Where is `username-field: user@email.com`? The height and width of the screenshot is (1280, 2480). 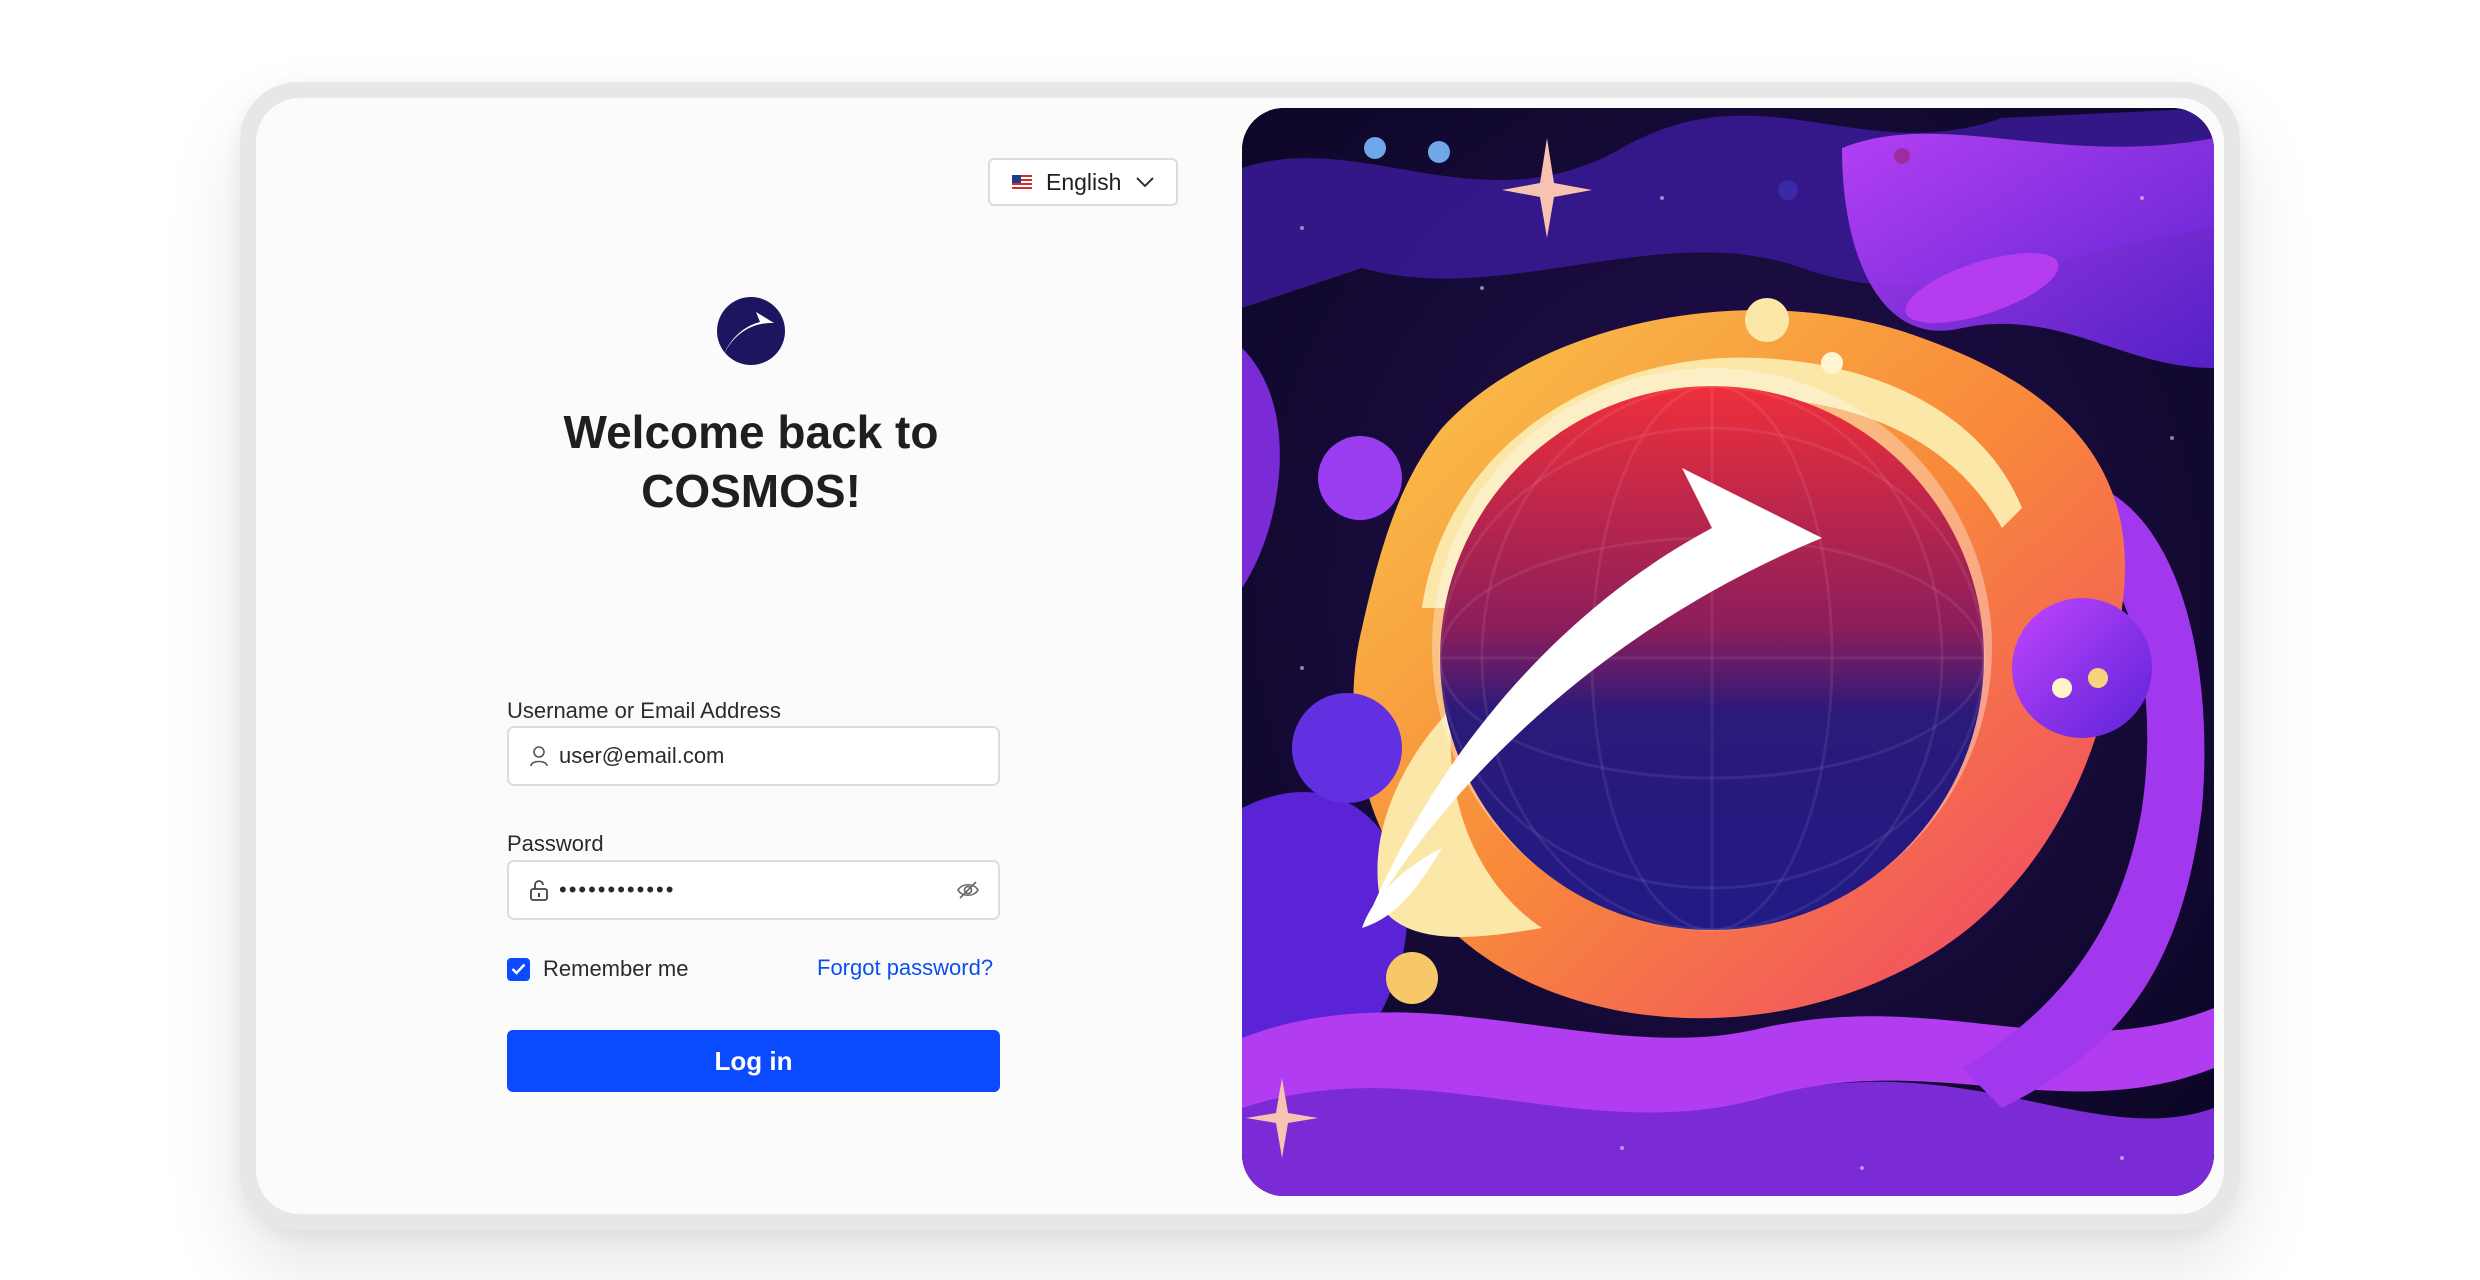 username-field: user@email.com is located at coordinates (753, 756).